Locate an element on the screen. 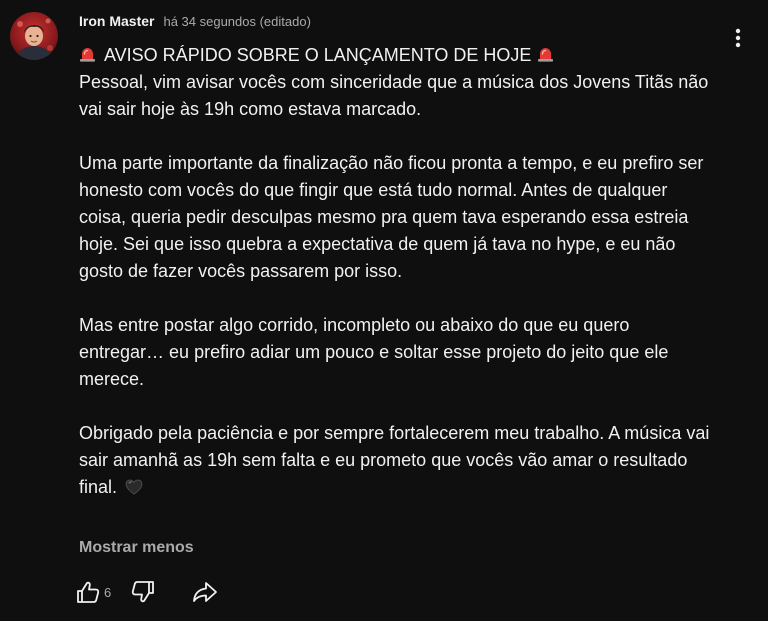 The width and height of the screenshot is (768, 621). more-vertical-icon is located at coordinates (738, 38).